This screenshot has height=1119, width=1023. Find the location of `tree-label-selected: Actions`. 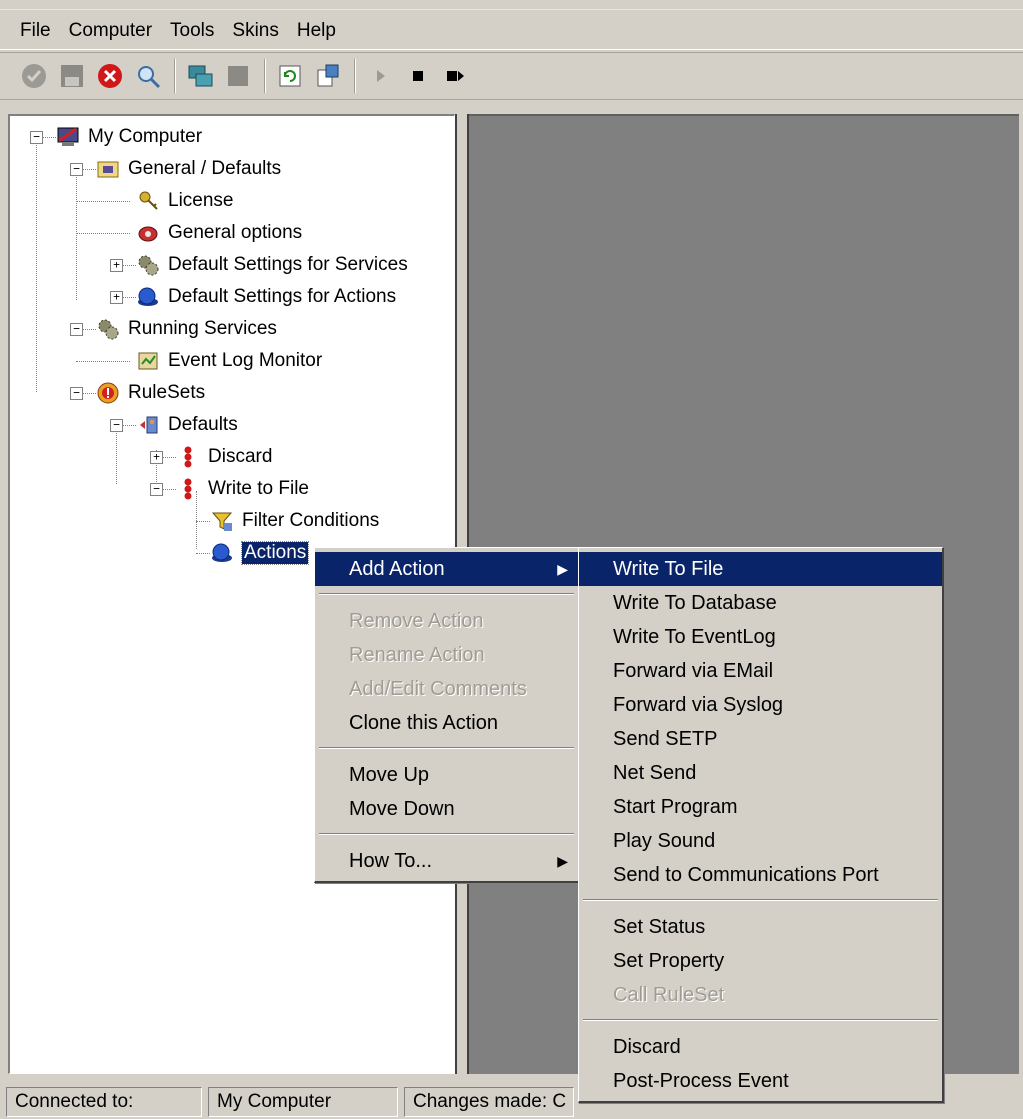

tree-label-selected: Actions is located at coordinates (275, 553).